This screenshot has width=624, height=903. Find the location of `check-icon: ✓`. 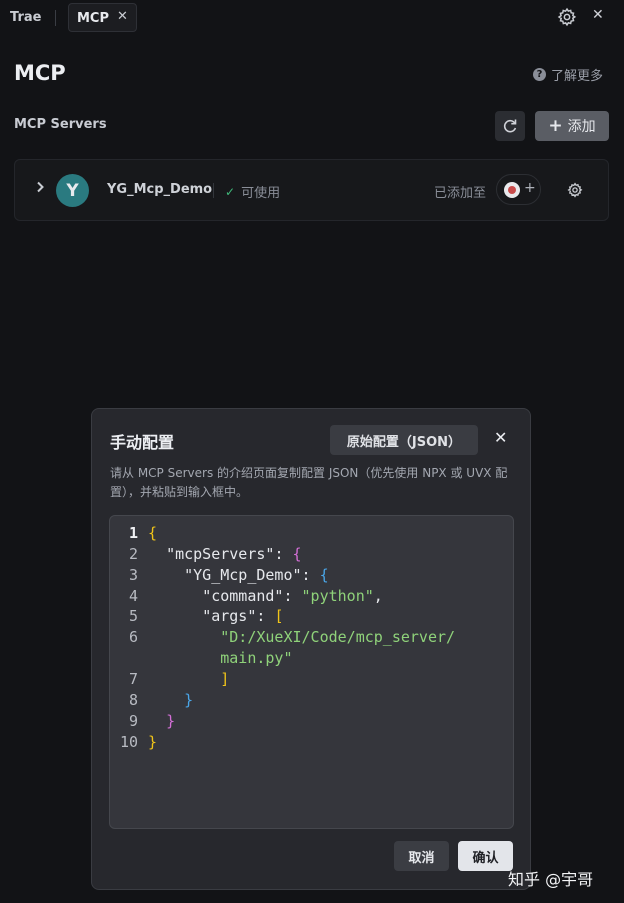

check-icon: ✓ is located at coordinates (230, 191).